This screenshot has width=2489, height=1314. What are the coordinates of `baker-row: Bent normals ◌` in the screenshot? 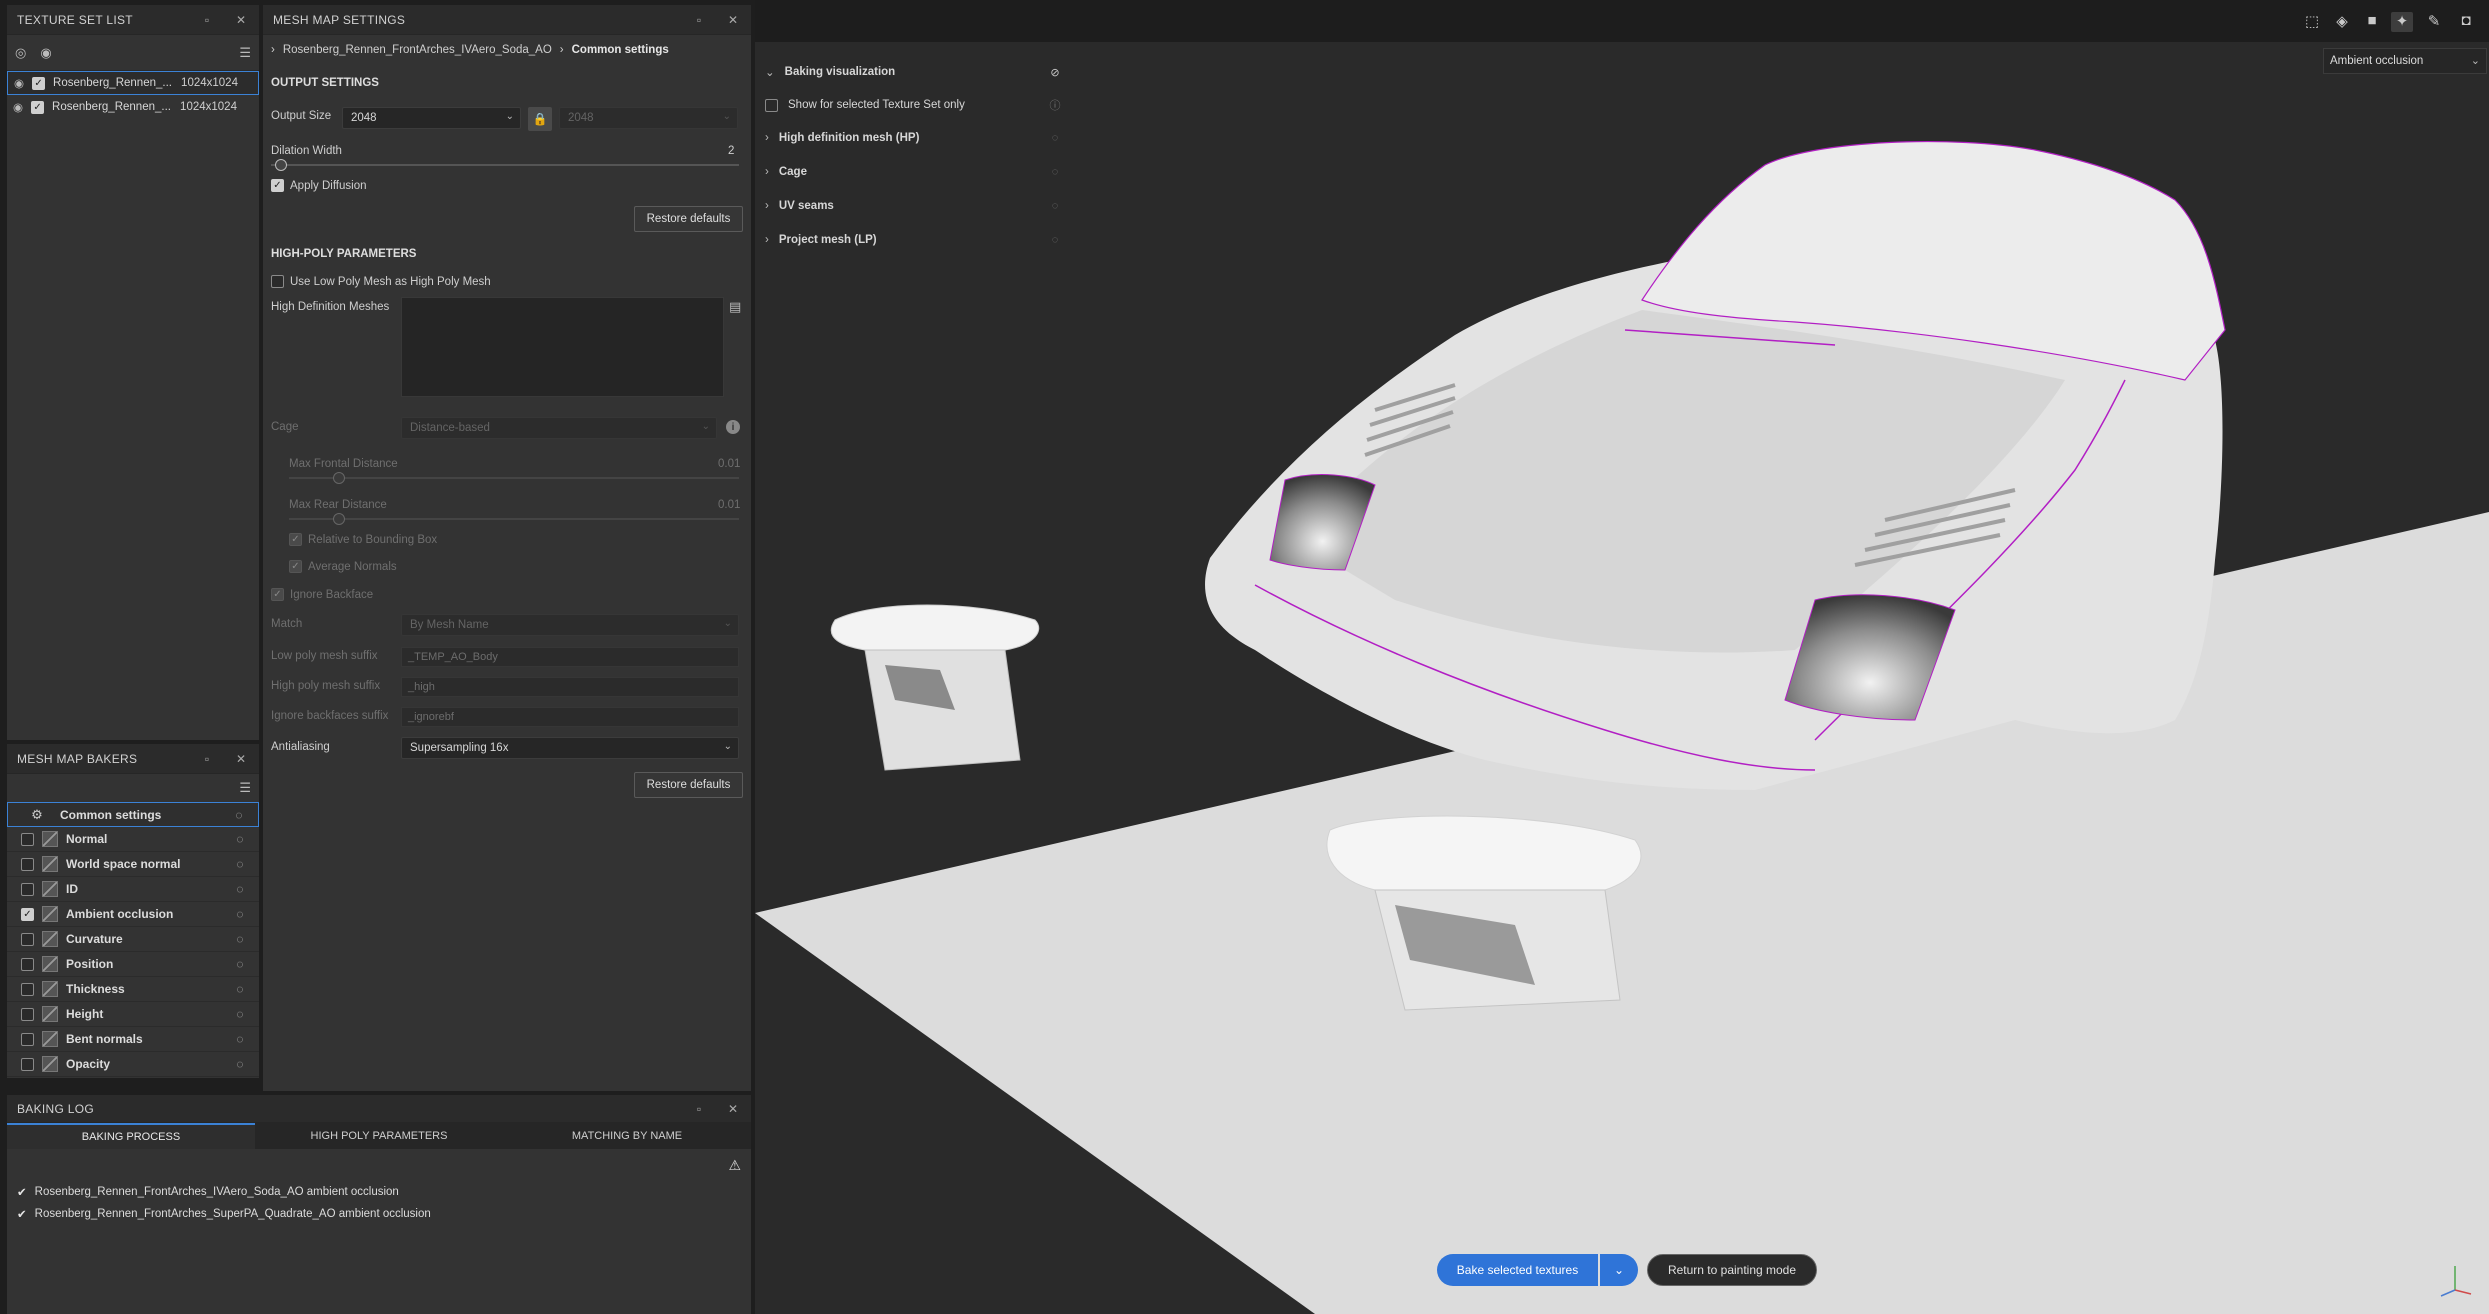 It's located at (133, 1039).